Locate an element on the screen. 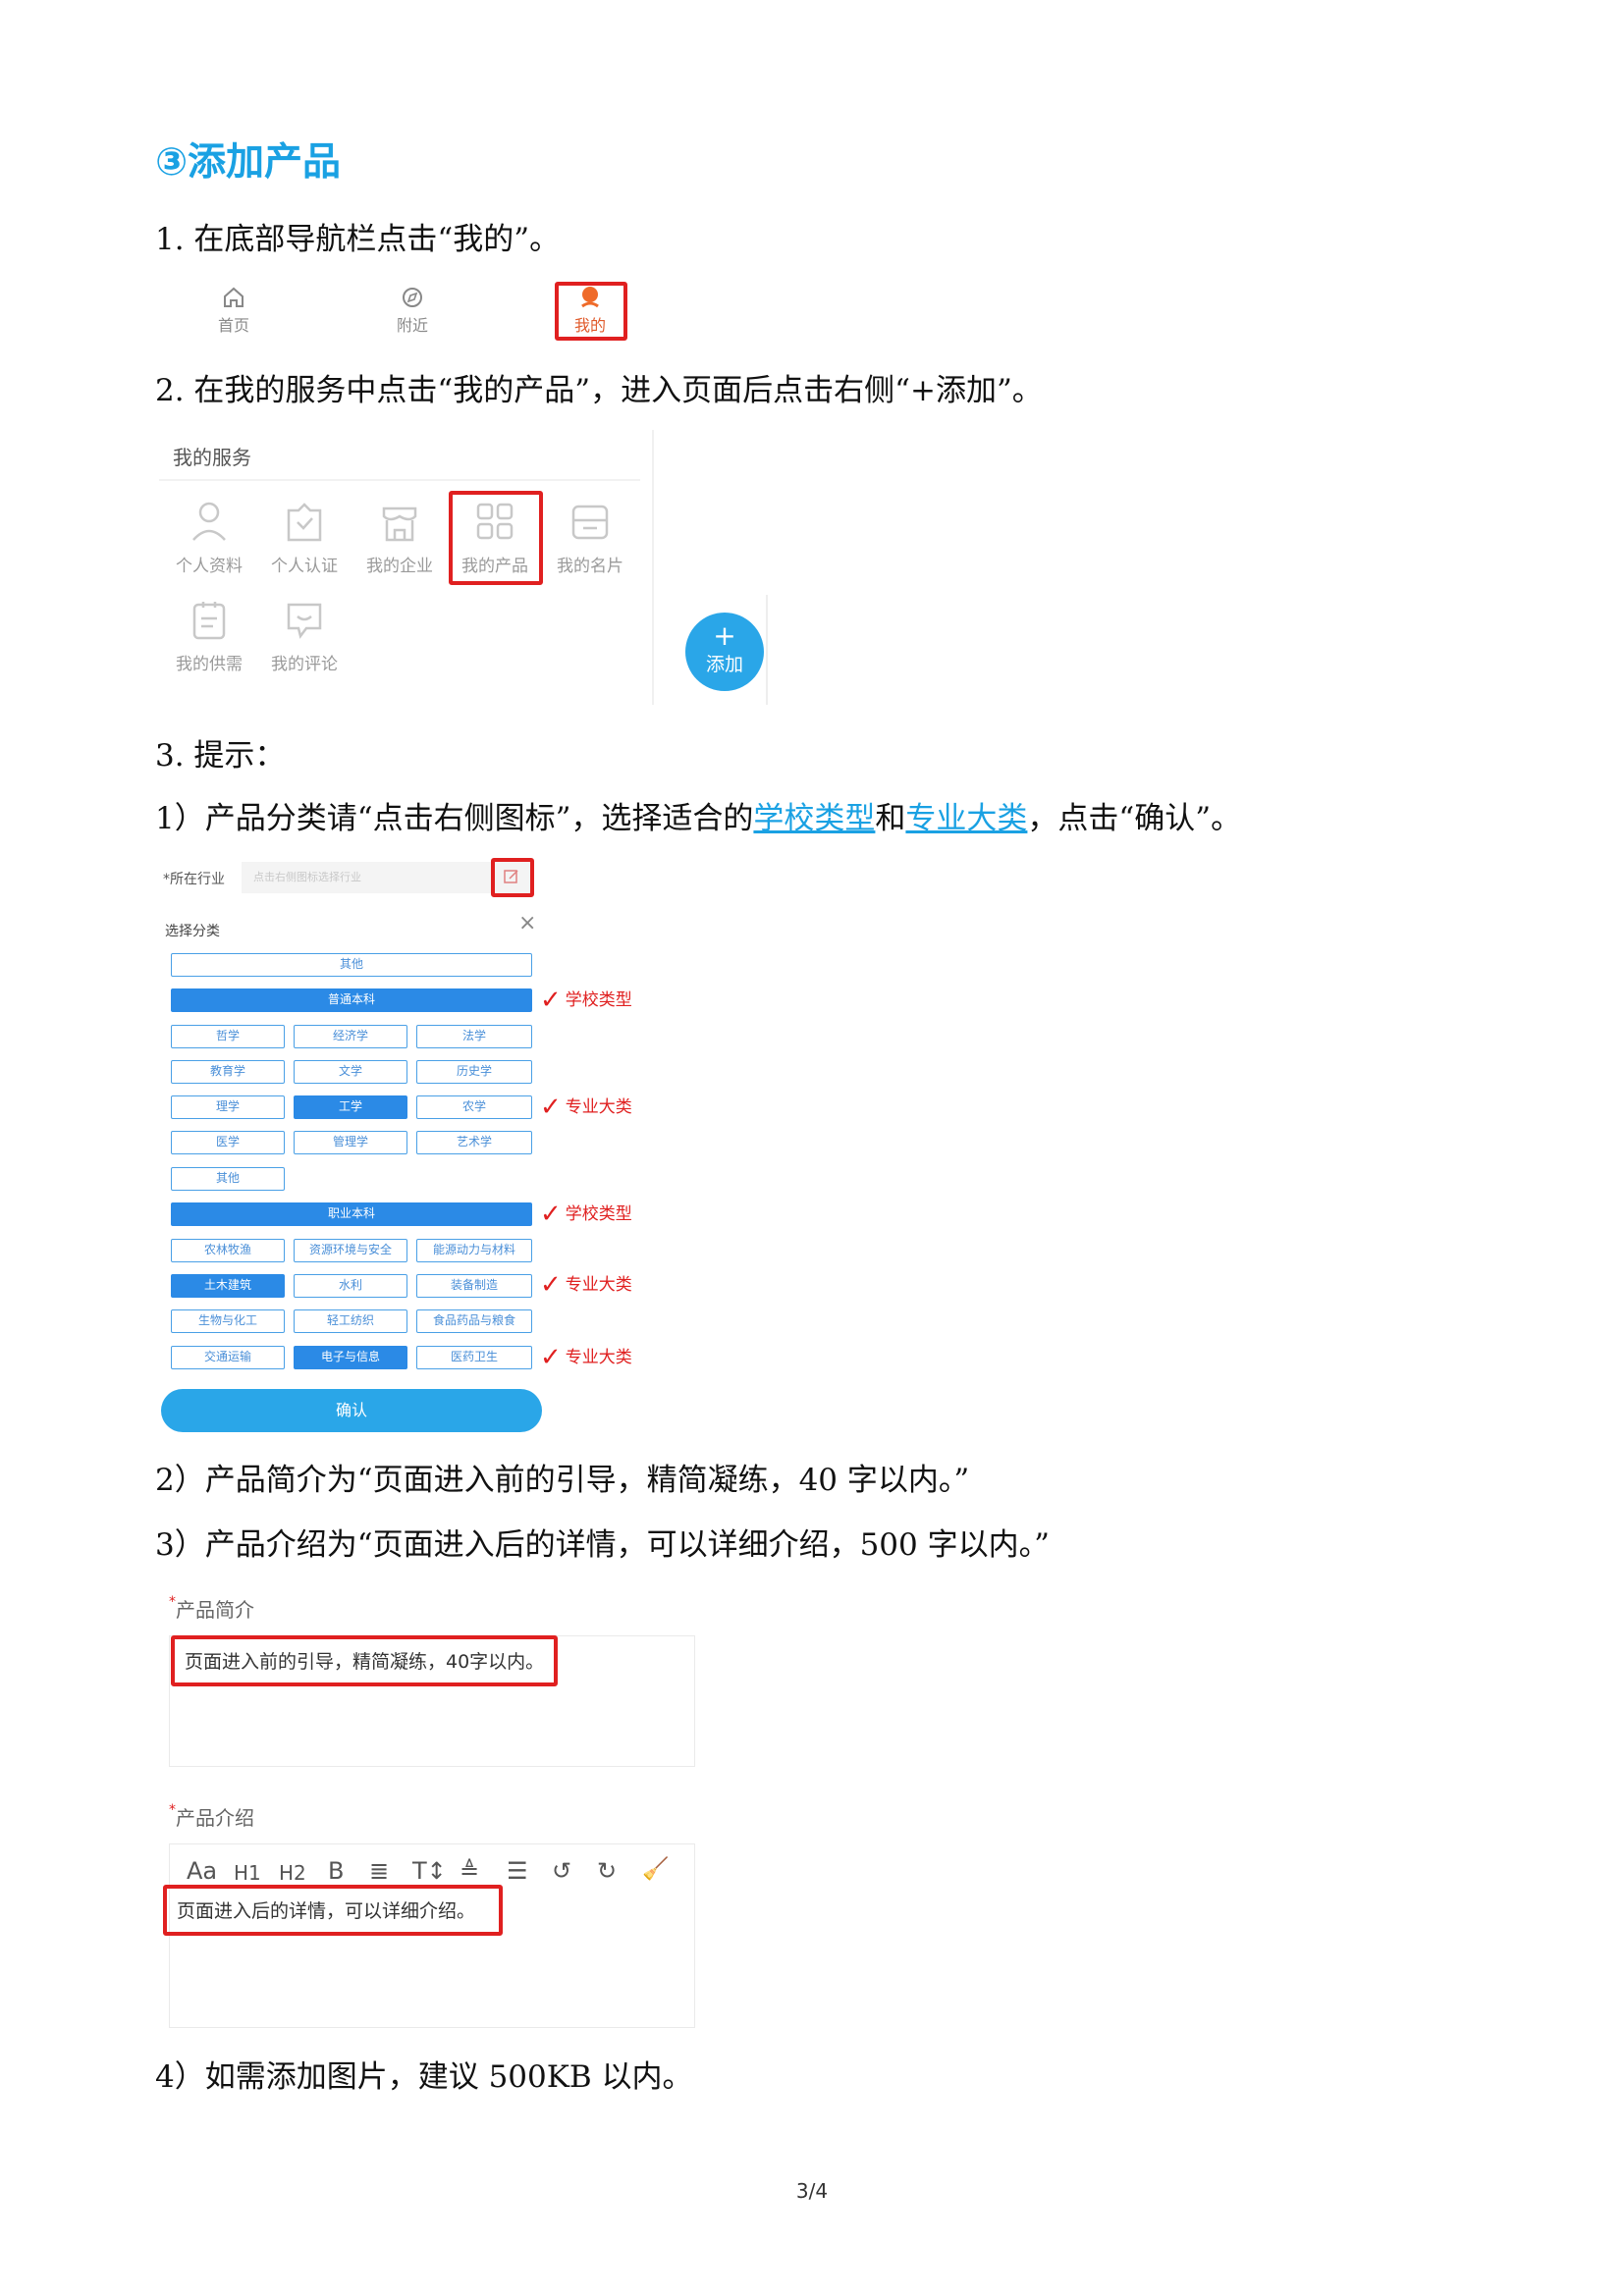  add-product-button: + 添加 is located at coordinates (724, 652).